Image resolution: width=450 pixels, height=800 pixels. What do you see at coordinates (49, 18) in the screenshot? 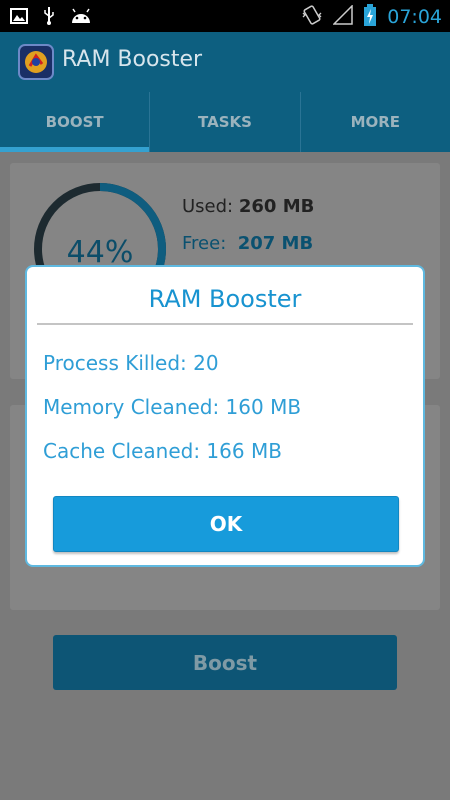
I see `usb-icon` at bounding box center [49, 18].